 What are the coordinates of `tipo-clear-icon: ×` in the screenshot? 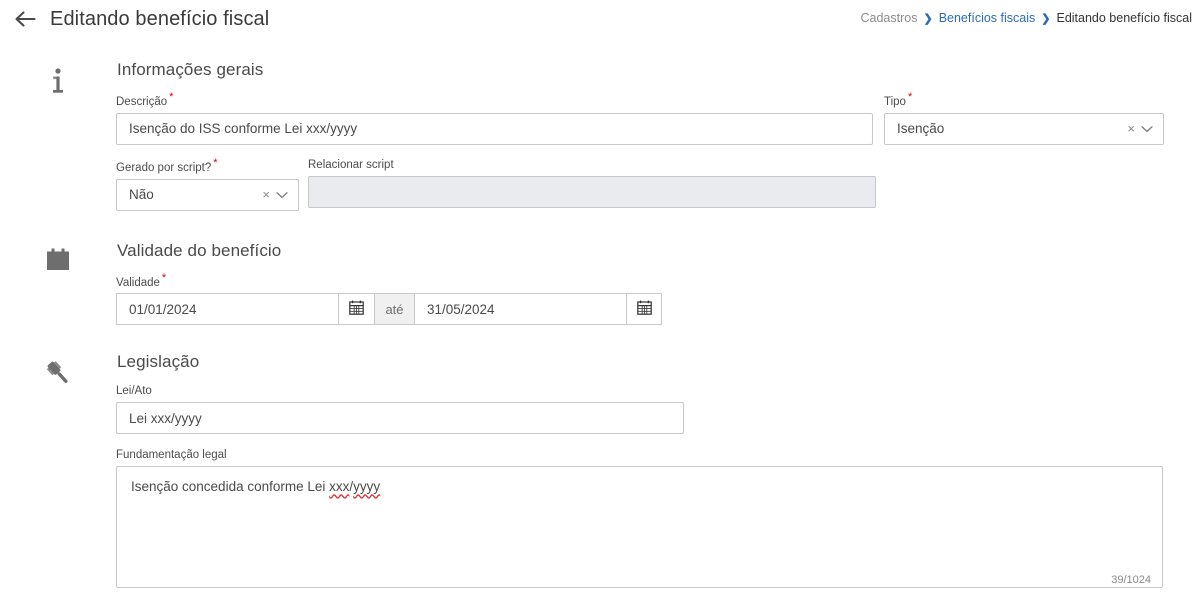 It's located at (1131, 128).